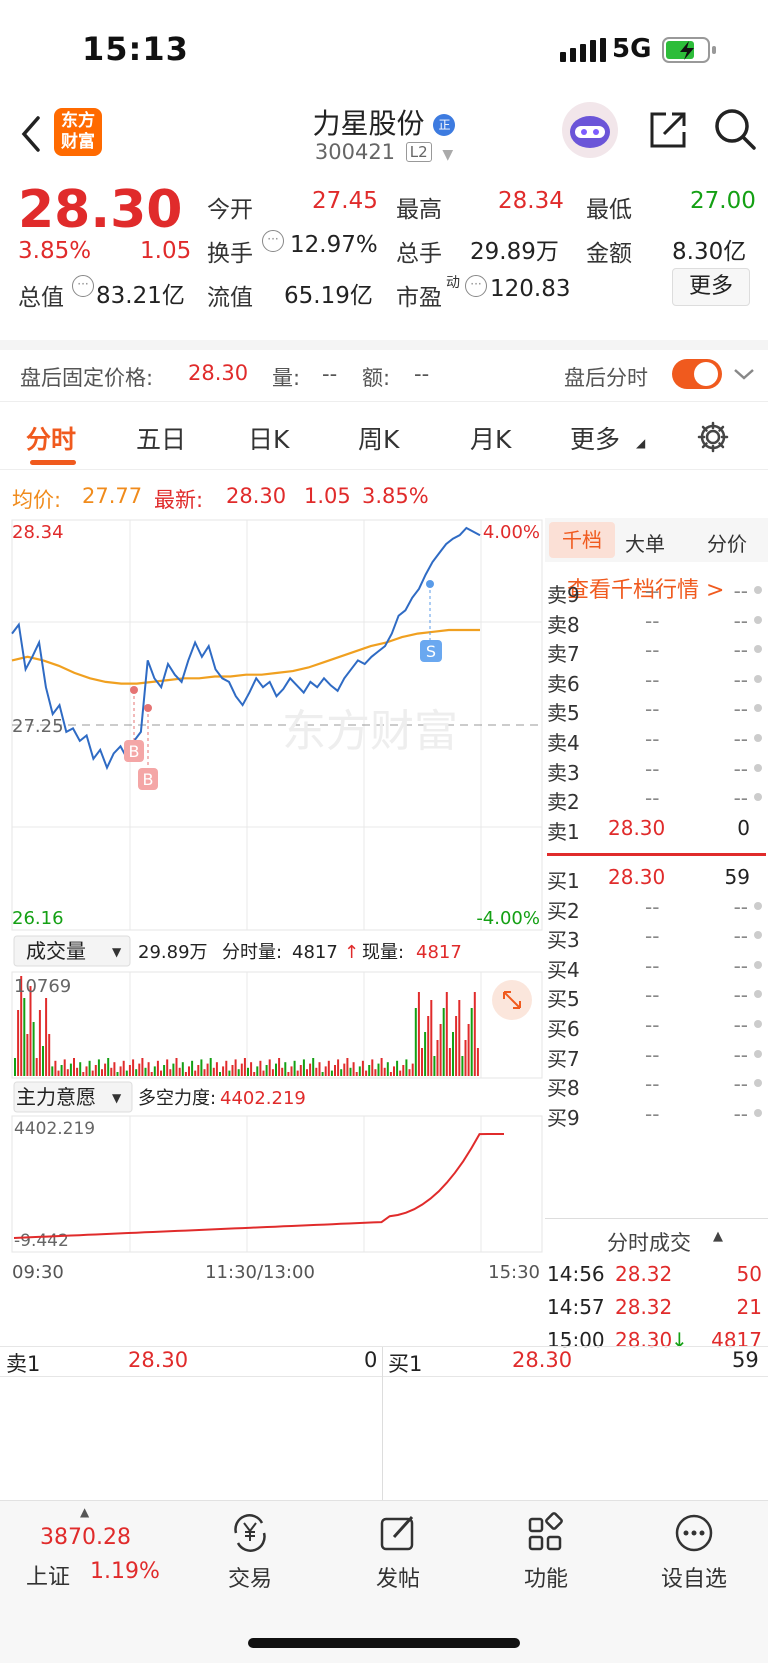  What do you see at coordinates (384, 50) in the screenshot?
I see `status-bar: 15:13 5G` at bounding box center [384, 50].